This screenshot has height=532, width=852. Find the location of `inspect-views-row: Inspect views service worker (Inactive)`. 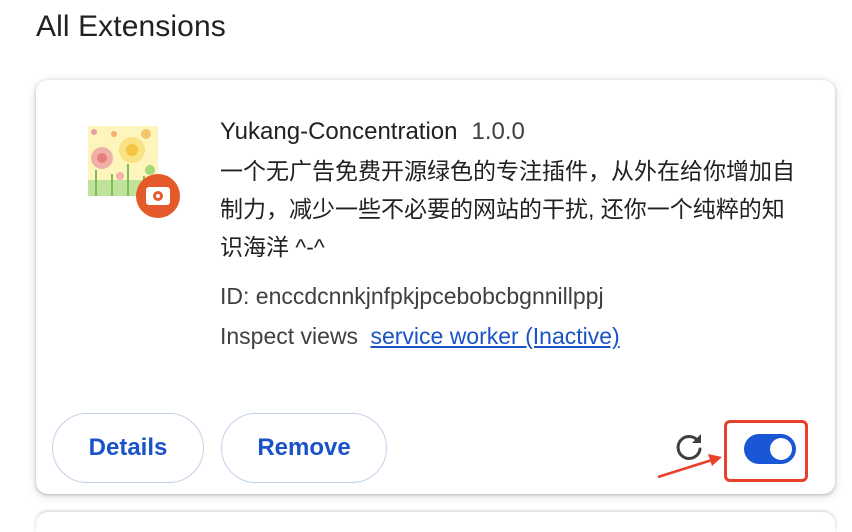

inspect-views-row: Inspect views service worker (Inactive) is located at coordinates (515, 336).